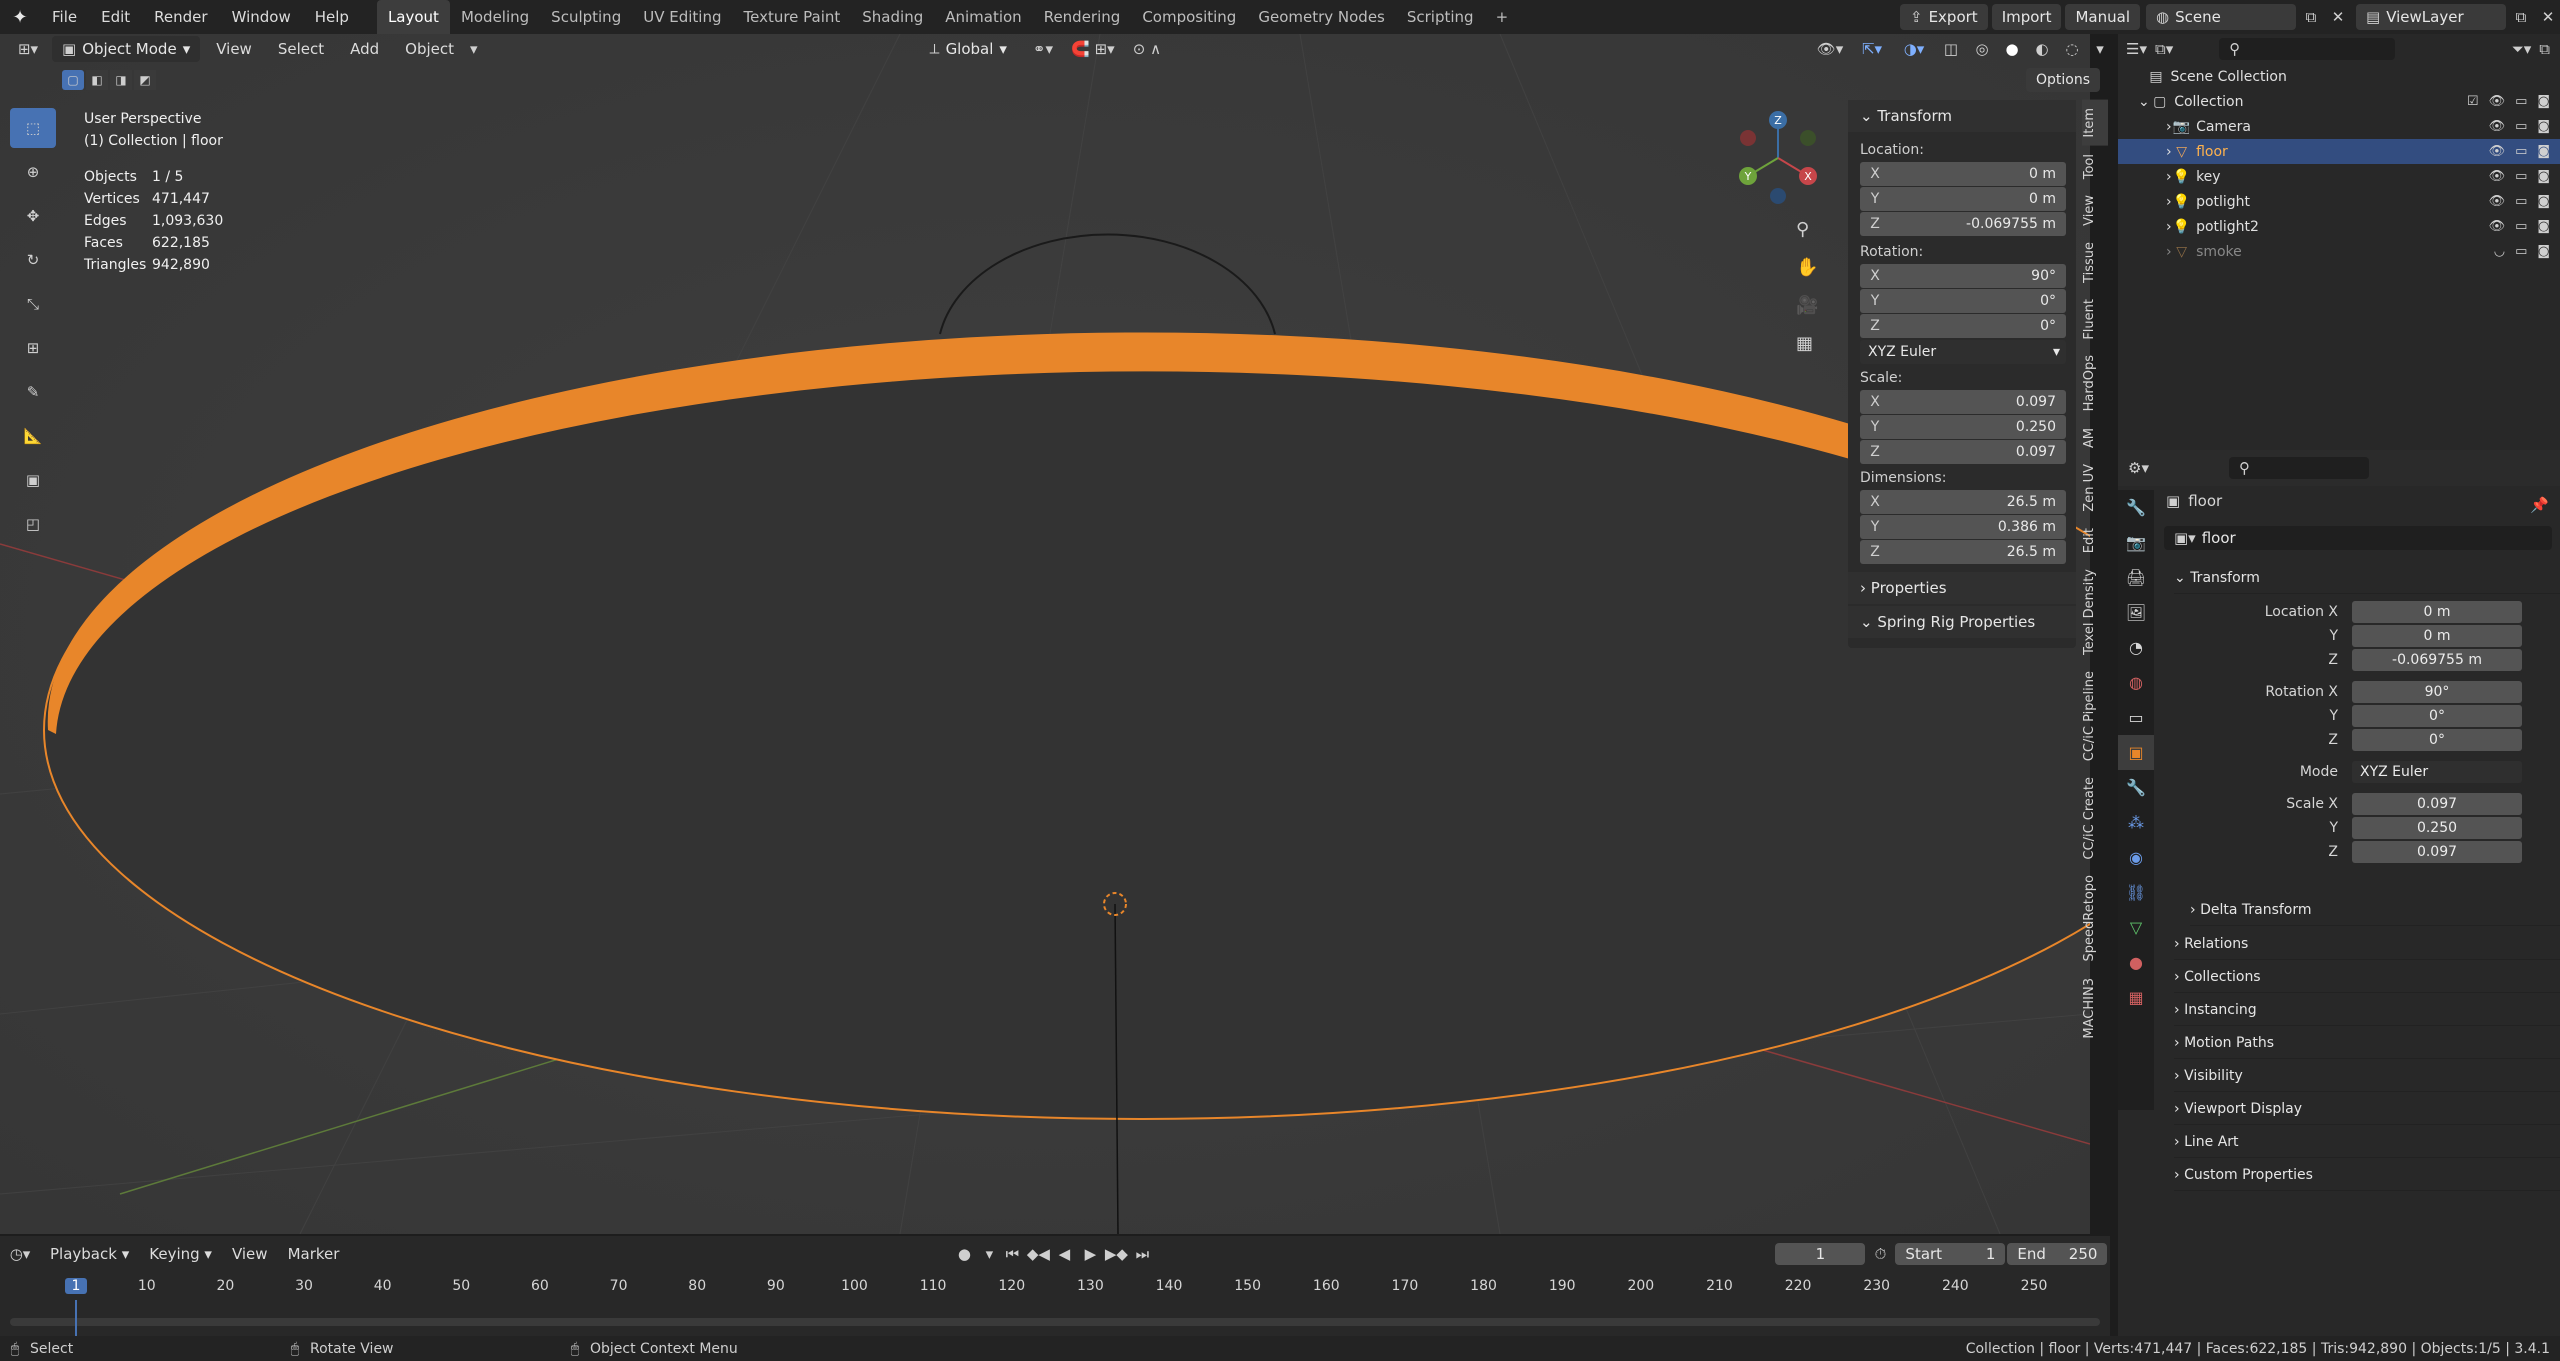 The image size is (2560, 1361). What do you see at coordinates (2338, 17) in the screenshot?
I see `delete-scene-icon: ✕` at bounding box center [2338, 17].